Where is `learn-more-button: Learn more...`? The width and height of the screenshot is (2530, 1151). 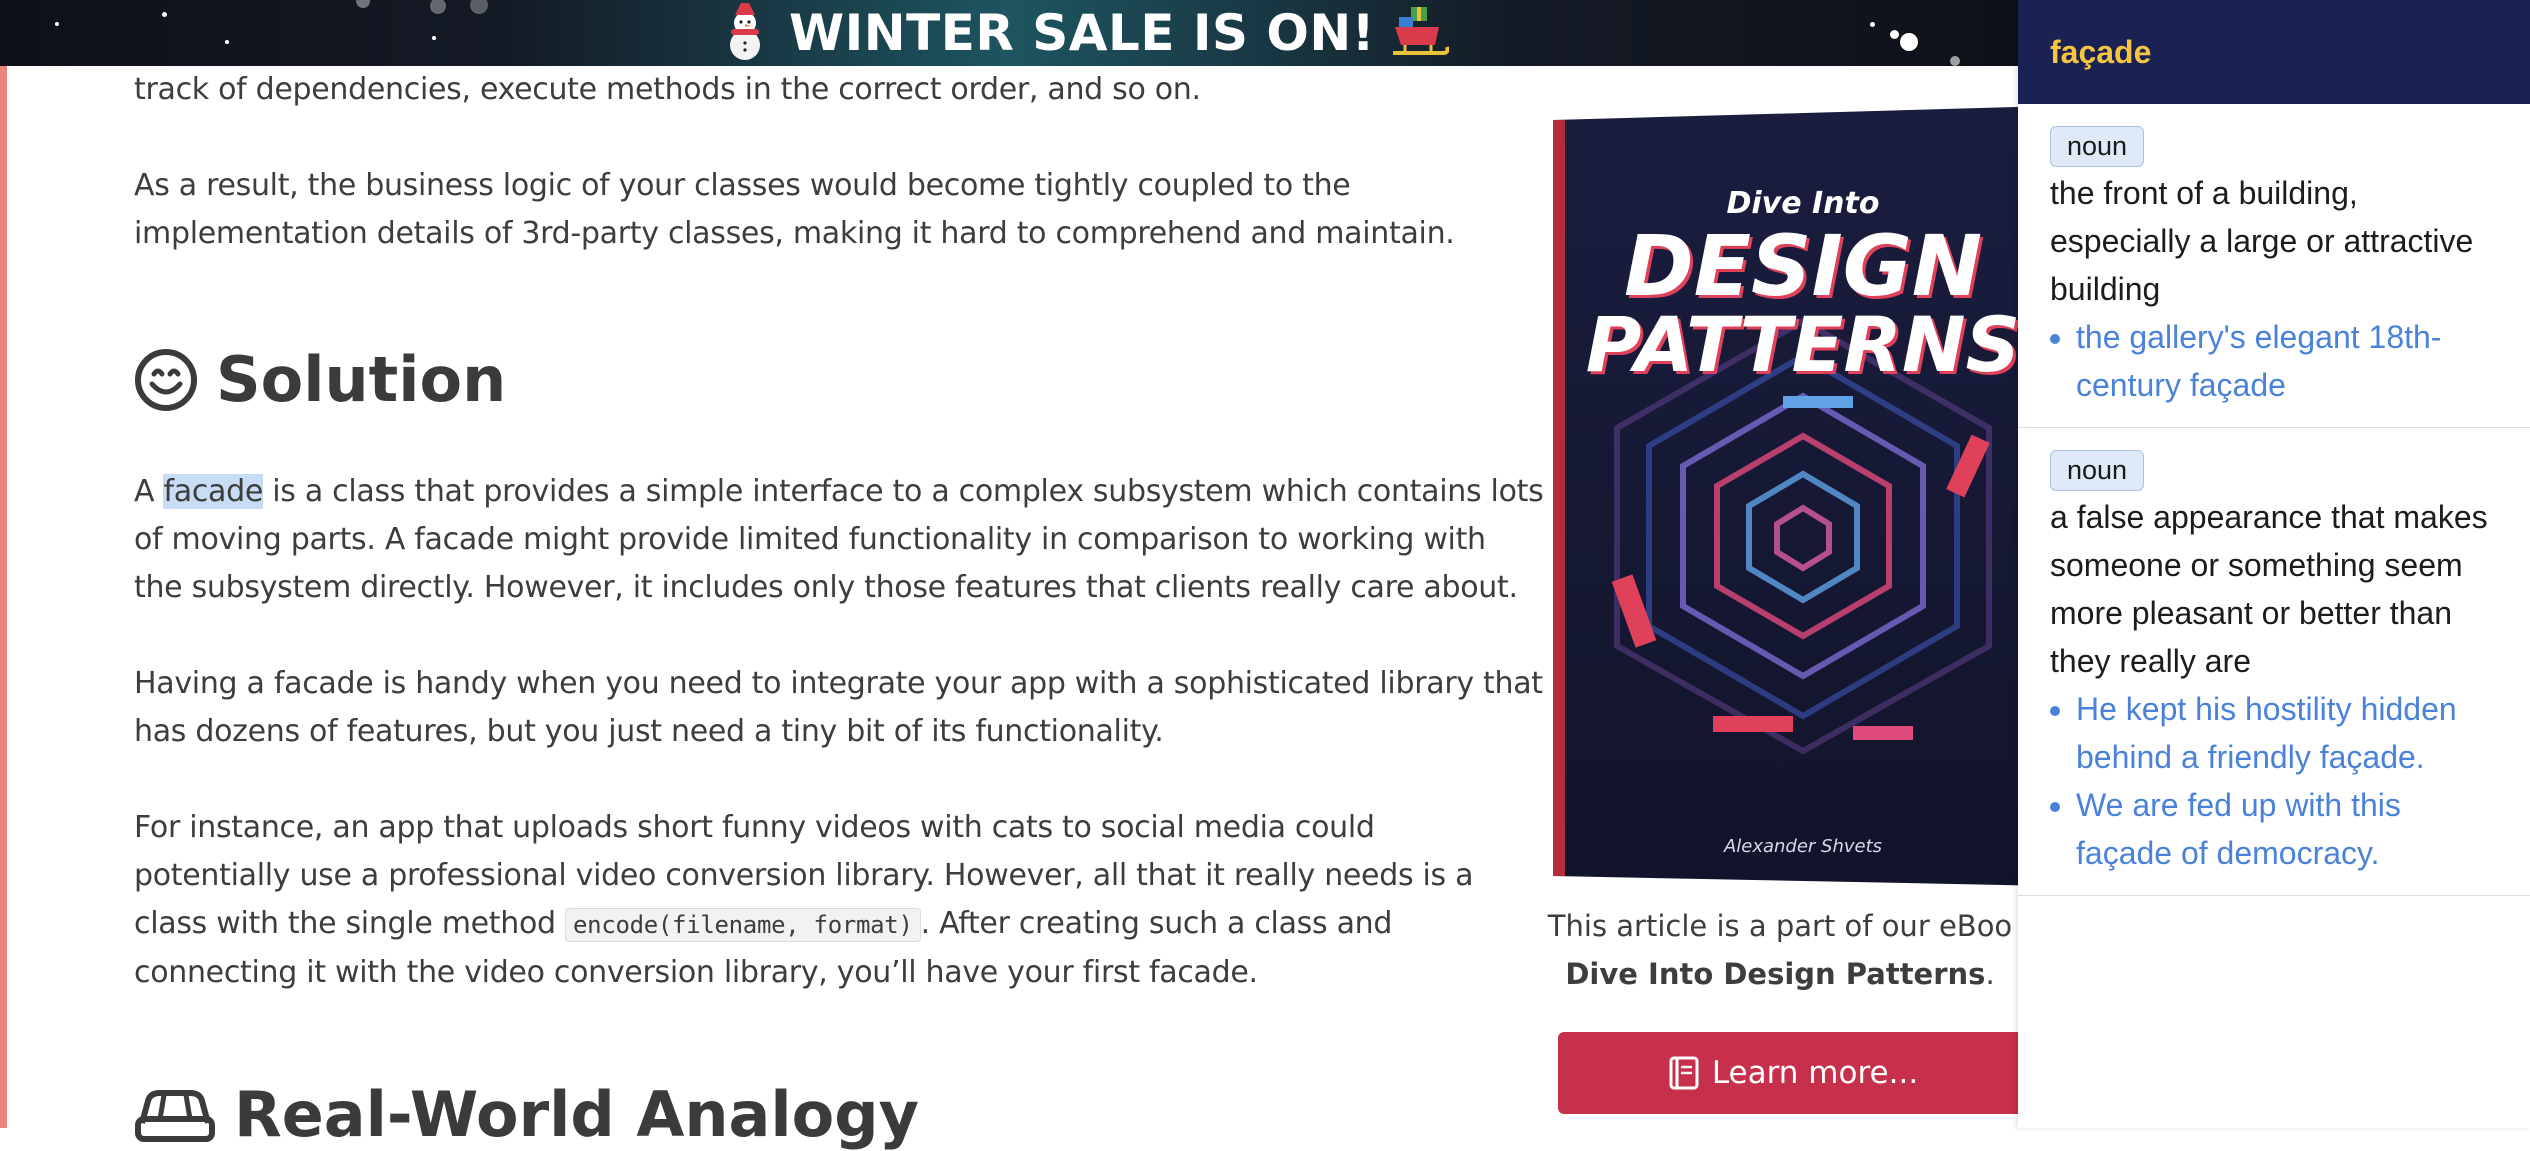 learn-more-button: Learn more... is located at coordinates (1793, 1073).